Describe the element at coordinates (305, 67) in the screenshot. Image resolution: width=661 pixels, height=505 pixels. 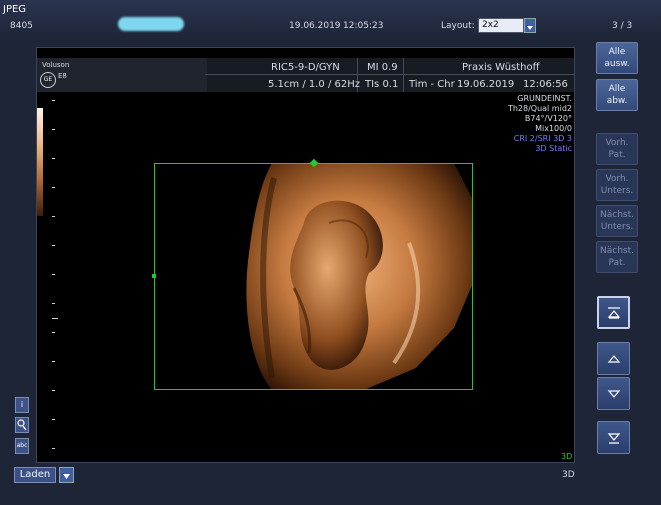
I see `probe-label: RIC5-9-D/GYN` at that location.